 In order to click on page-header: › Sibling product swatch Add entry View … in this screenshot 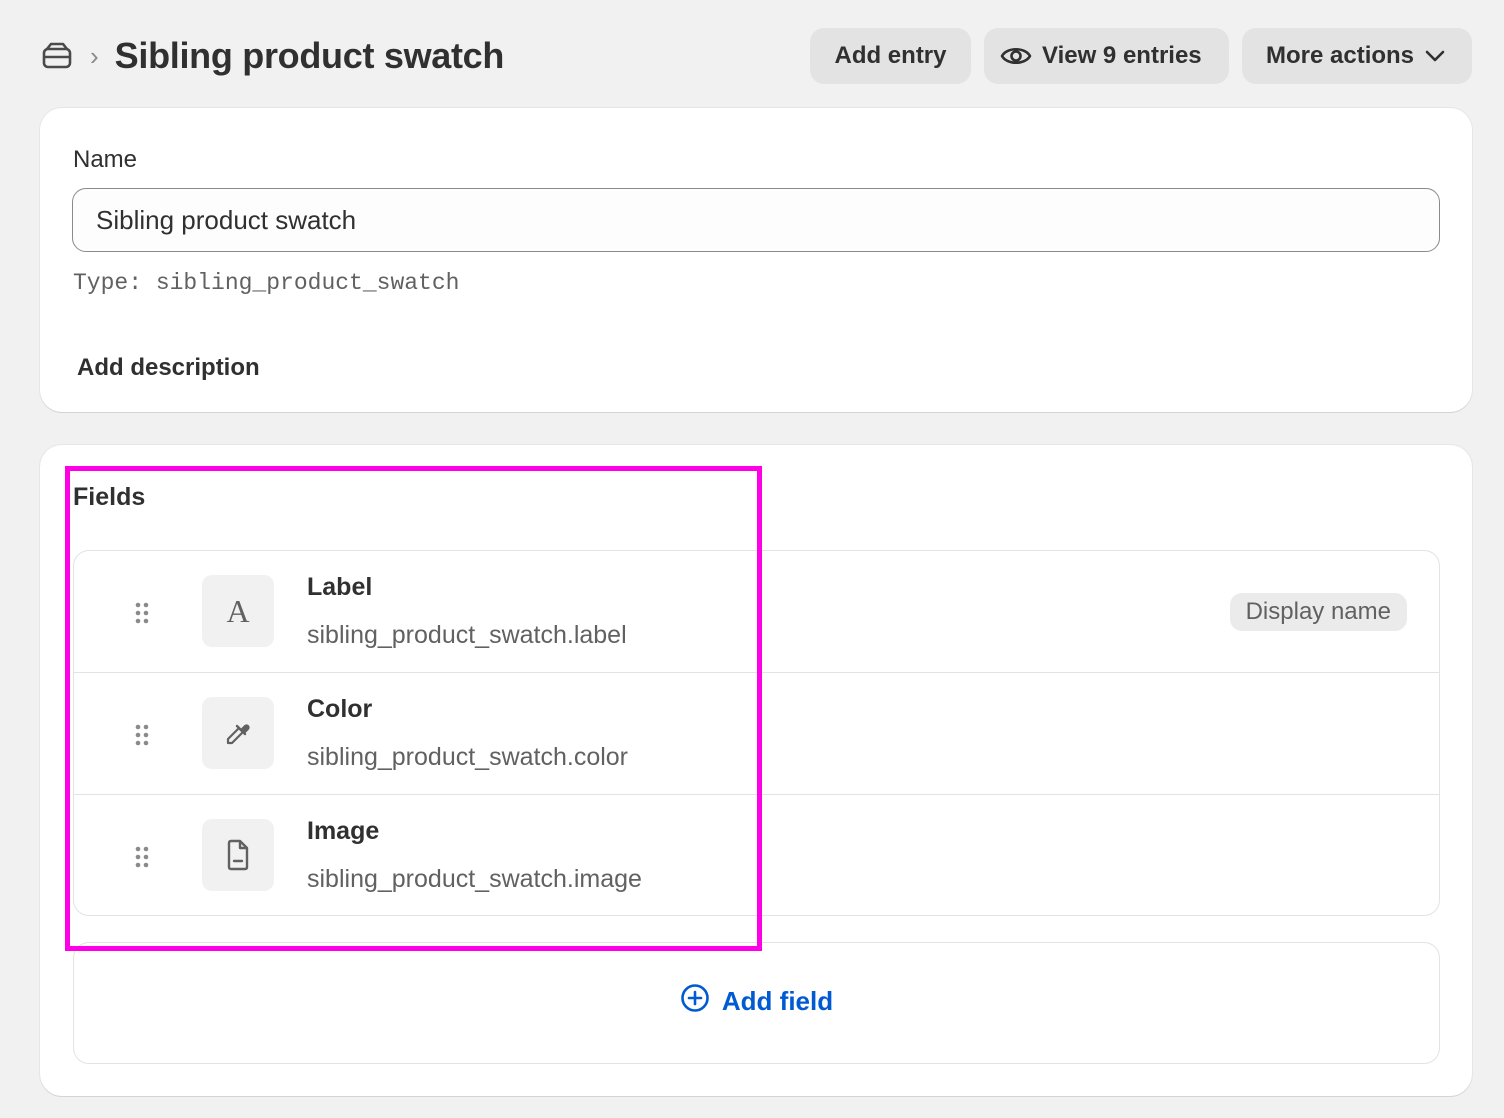, I will do `click(756, 56)`.